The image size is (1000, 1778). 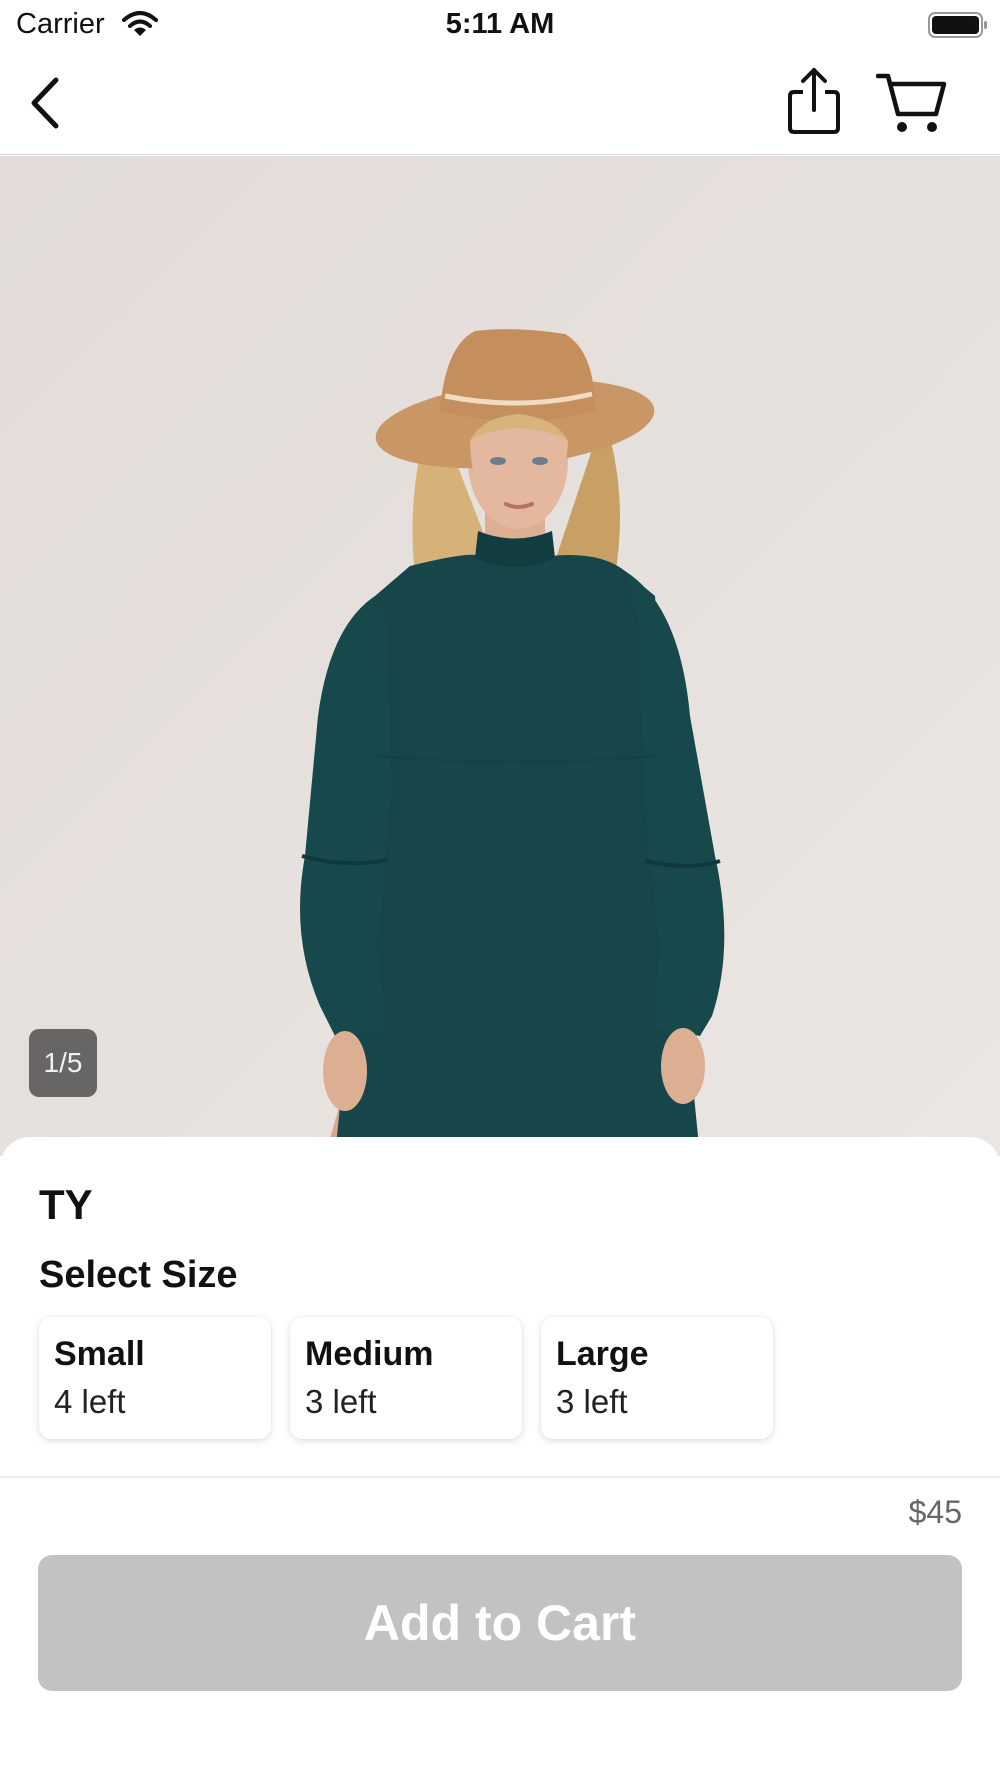 I want to click on status-bar: Carrier 5:11 AM, so click(x=500, y=25).